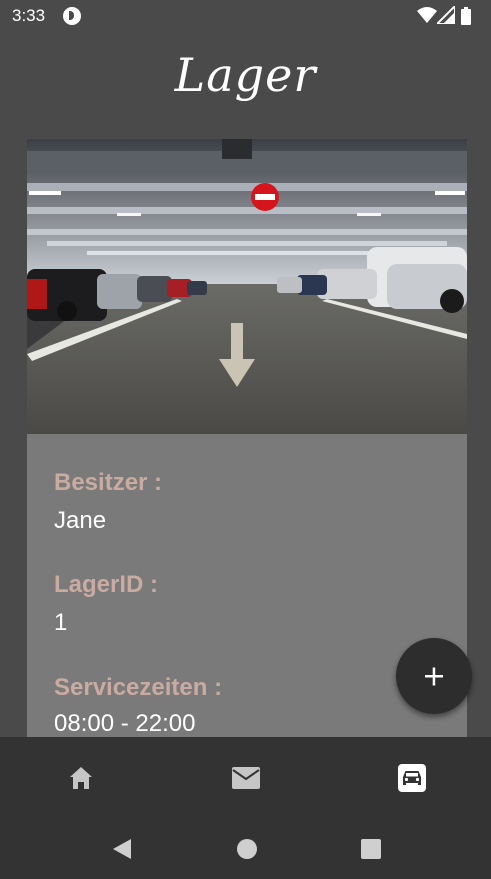 The height and width of the screenshot is (879, 491). I want to click on storage-id-label: LagerID :, so click(106, 584).